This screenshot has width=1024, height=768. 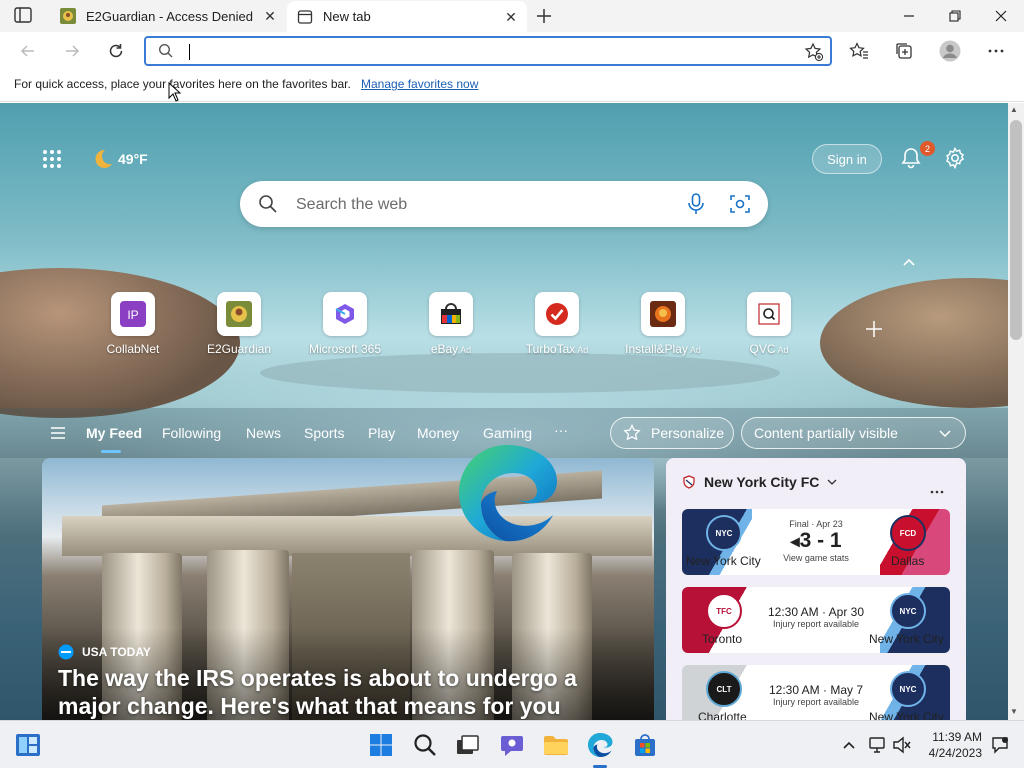 What do you see at coordinates (425, 745) in the screenshot?
I see `taskbar-search-icon` at bounding box center [425, 745].